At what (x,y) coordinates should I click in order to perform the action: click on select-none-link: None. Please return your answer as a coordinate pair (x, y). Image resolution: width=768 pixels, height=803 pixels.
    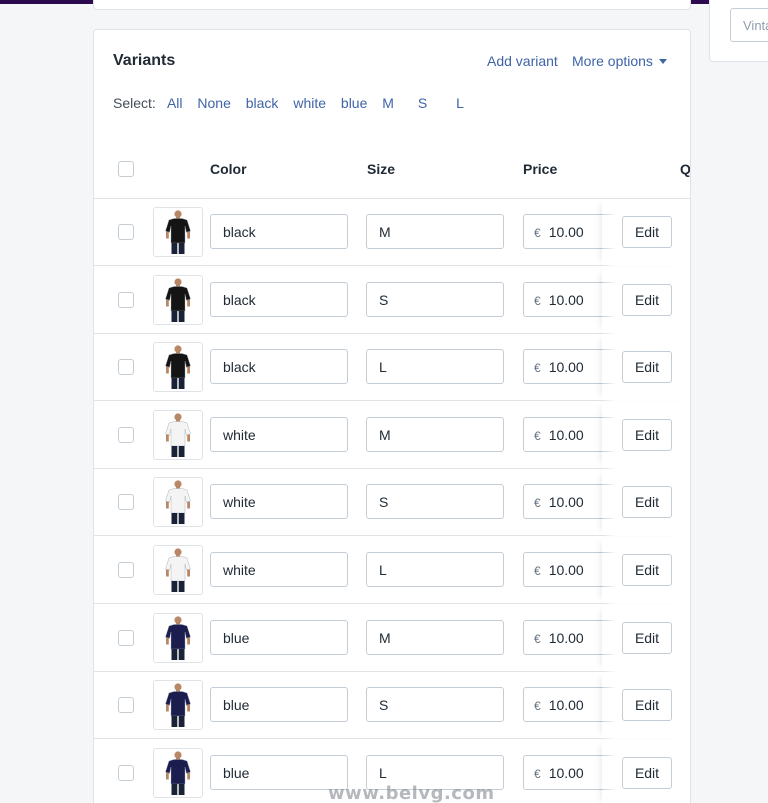
    Looking at the image, I should click on (213, 103).